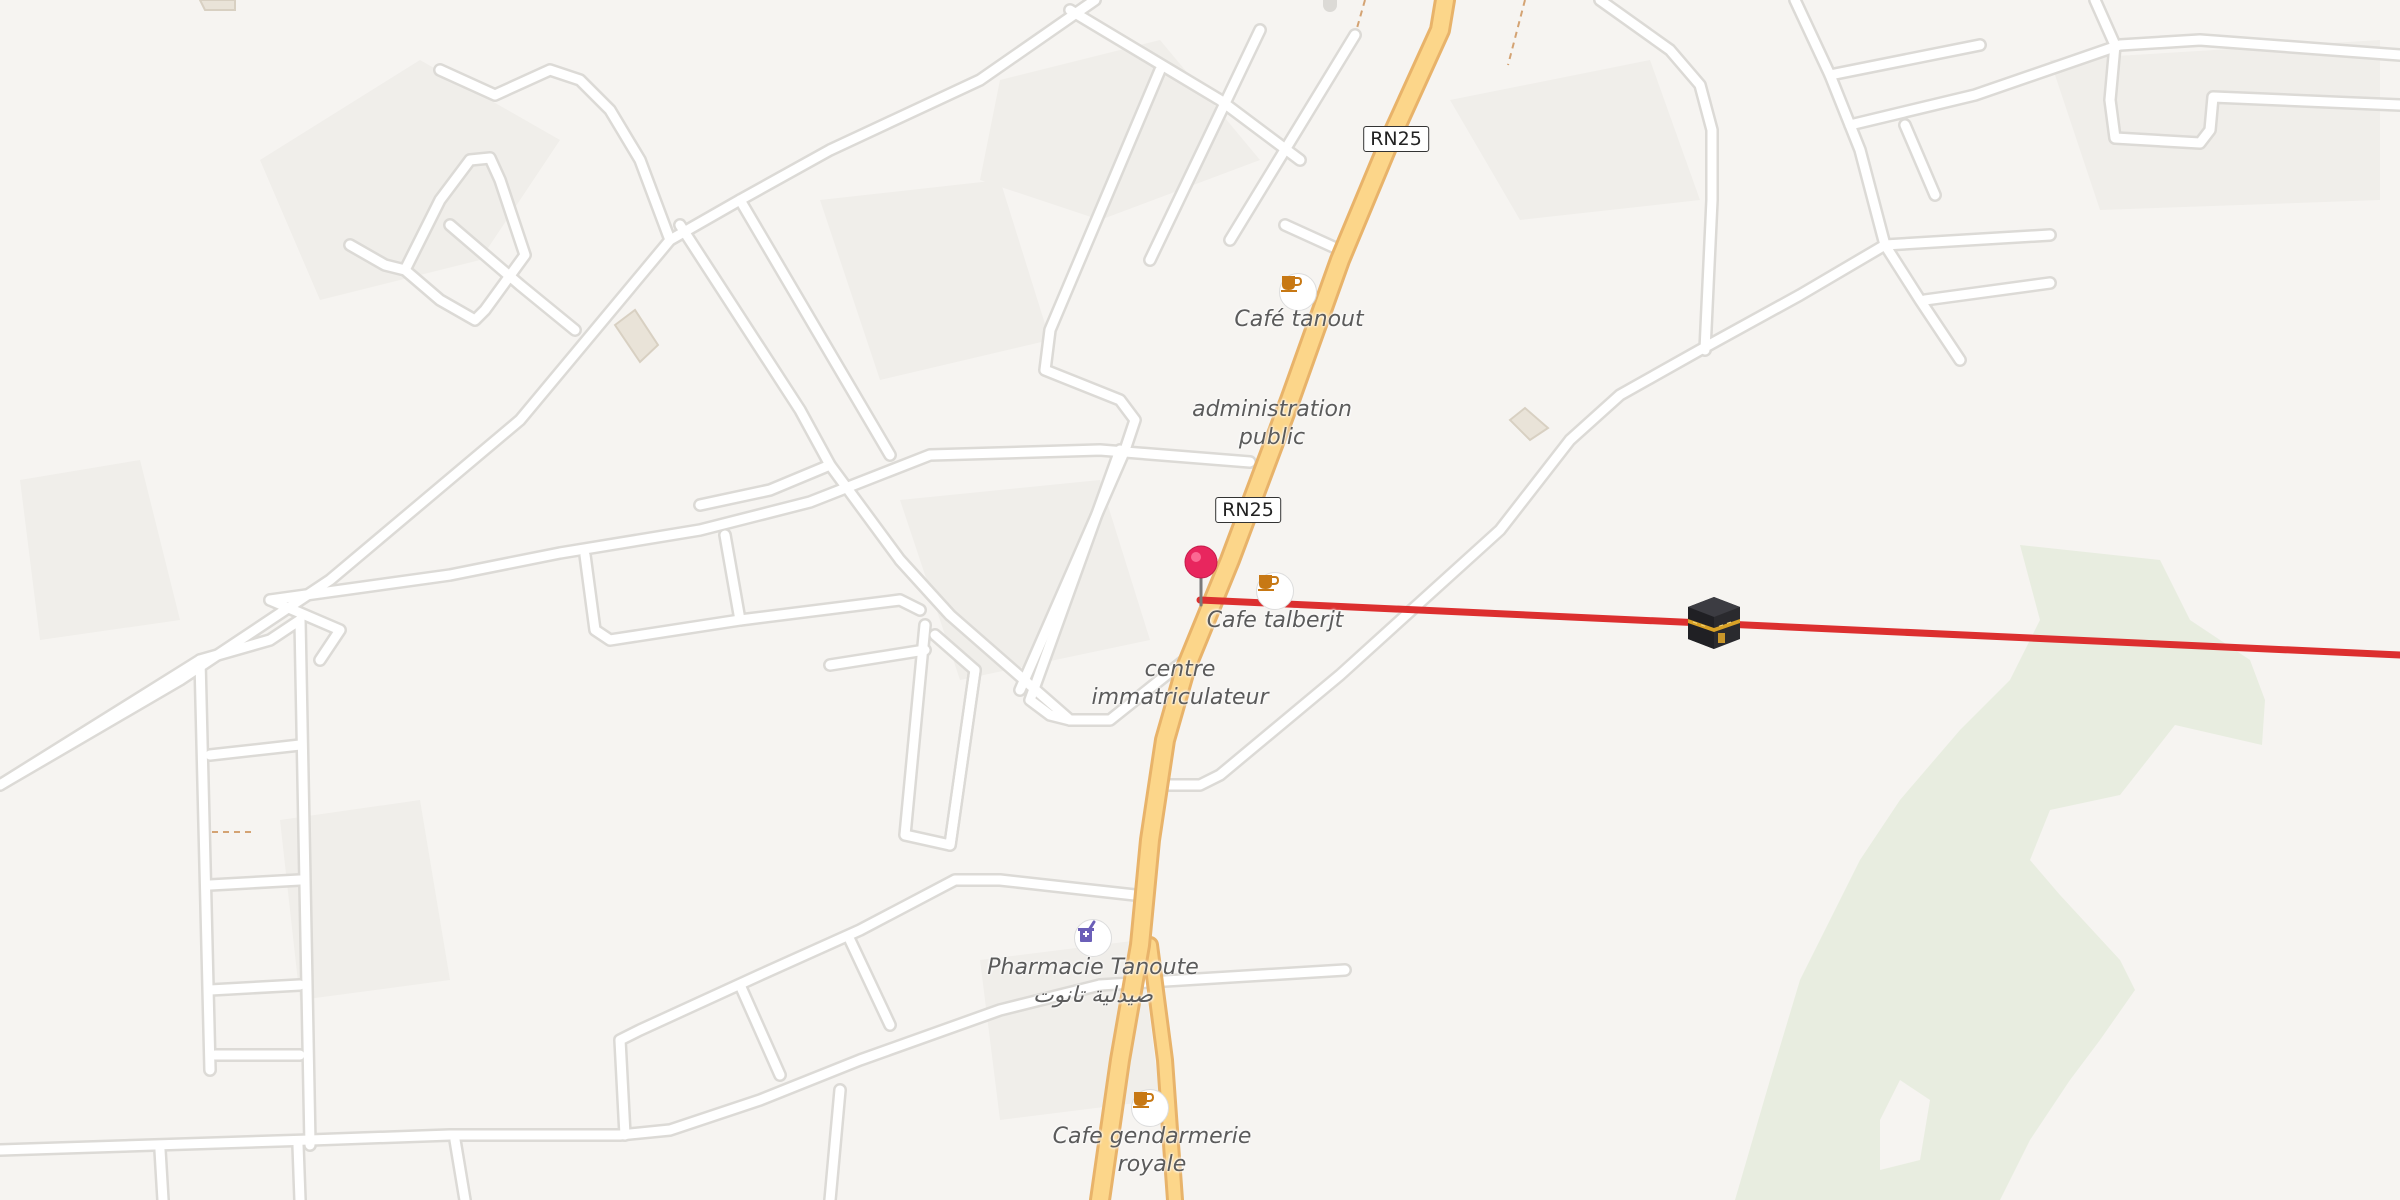  I want to click on poi-name: Café tanout, so click(1299, 319).